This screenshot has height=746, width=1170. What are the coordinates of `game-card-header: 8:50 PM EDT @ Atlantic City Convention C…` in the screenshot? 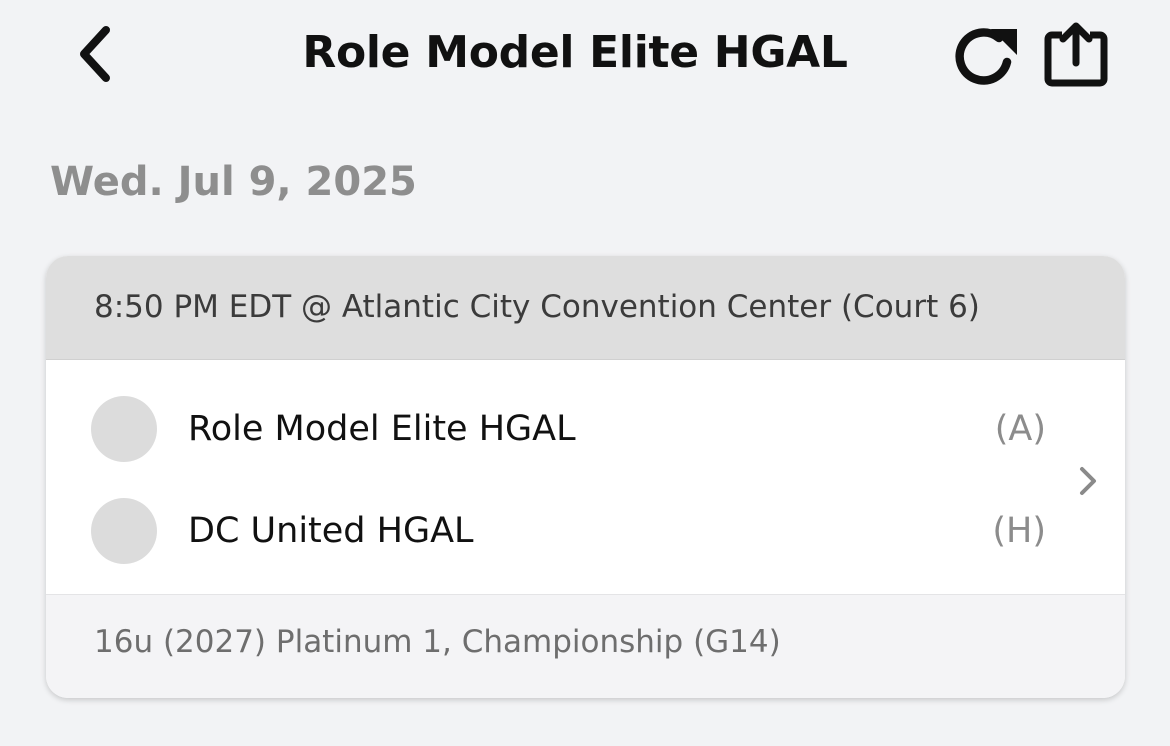 It's located at (585, 308).